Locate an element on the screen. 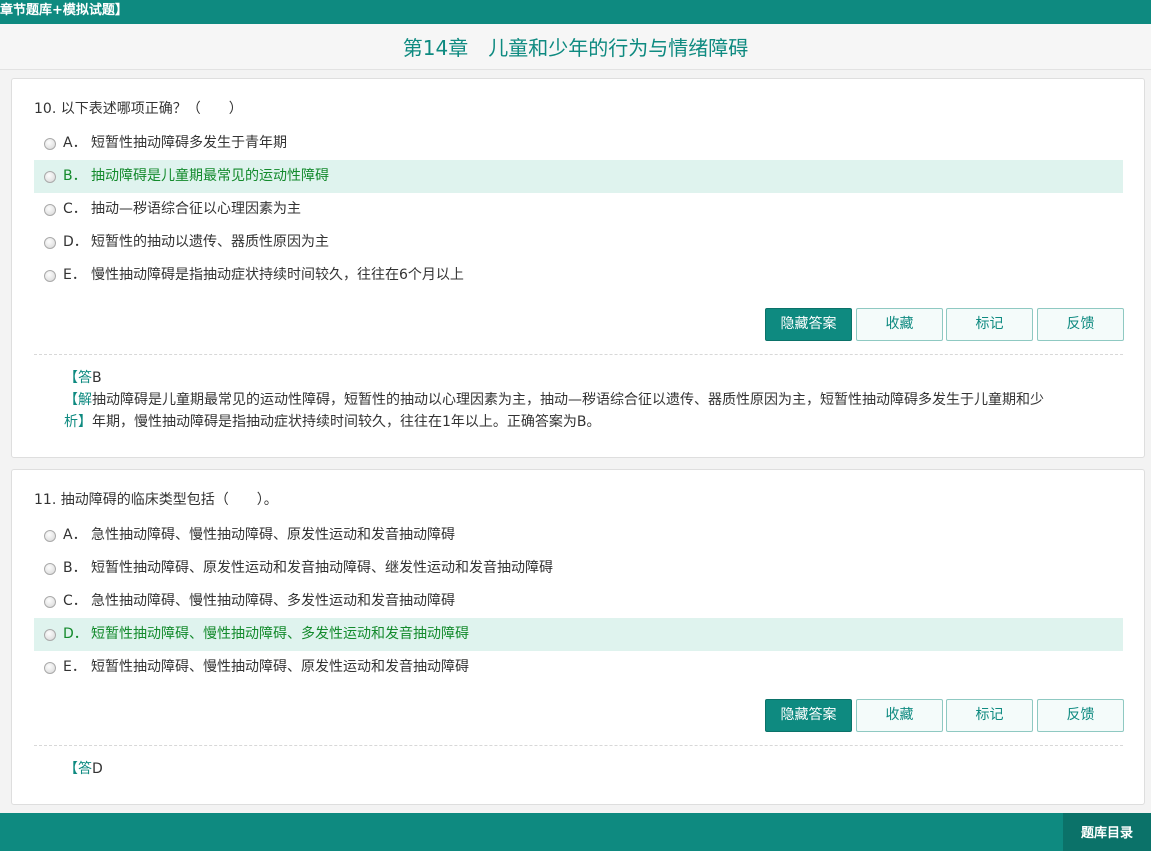  chapter-title-bar: 第14章 儿童和少年的行为与情绪障碍 is located at coordinates (575, 47).